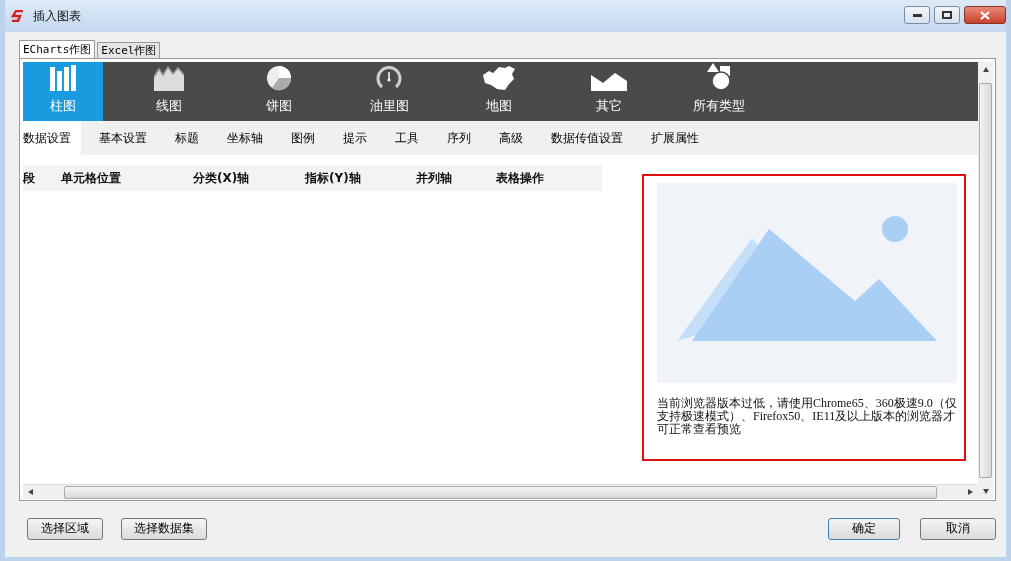  I want to click on chart-type-item: 饼图, so click(279, 91).